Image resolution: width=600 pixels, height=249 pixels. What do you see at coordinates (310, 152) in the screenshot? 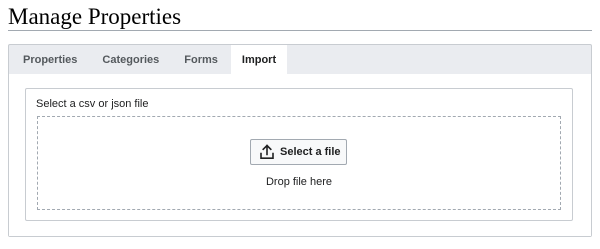
I see `select-file-label: Select a file` at bounding box center [310, 152].